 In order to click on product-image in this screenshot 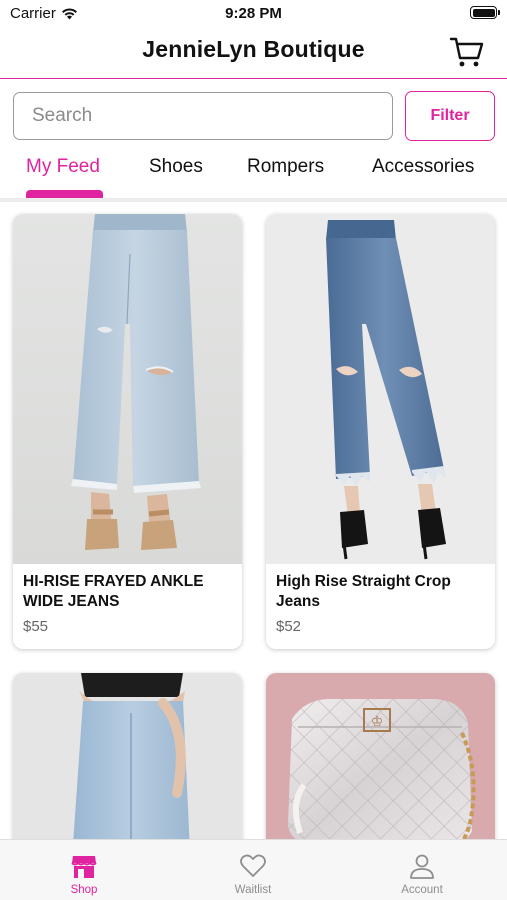, I will do `click(127, 756)`.